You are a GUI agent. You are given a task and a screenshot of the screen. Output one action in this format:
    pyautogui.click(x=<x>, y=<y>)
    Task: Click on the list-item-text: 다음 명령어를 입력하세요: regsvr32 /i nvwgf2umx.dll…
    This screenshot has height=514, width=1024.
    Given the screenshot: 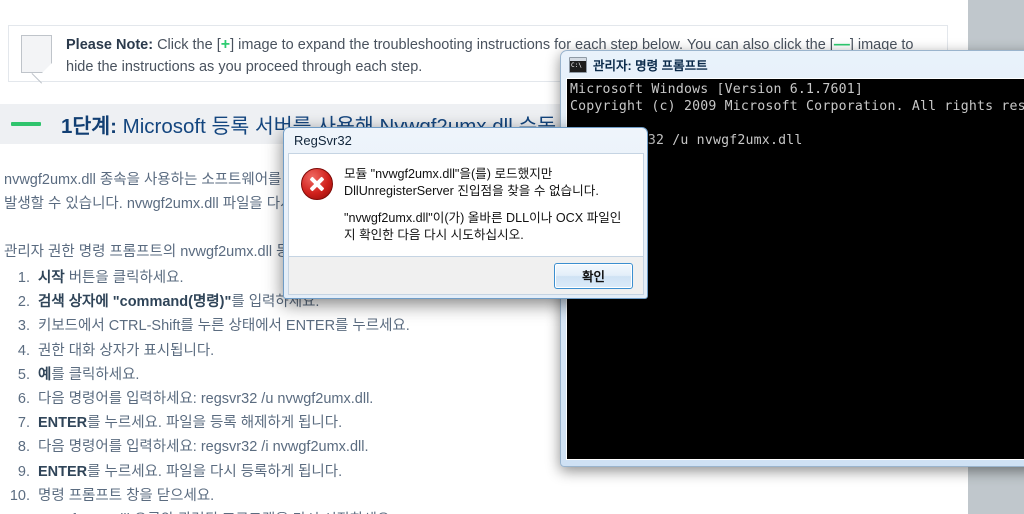 What is the action you would take?
    pyautogui.click(x=203, y=447)
    